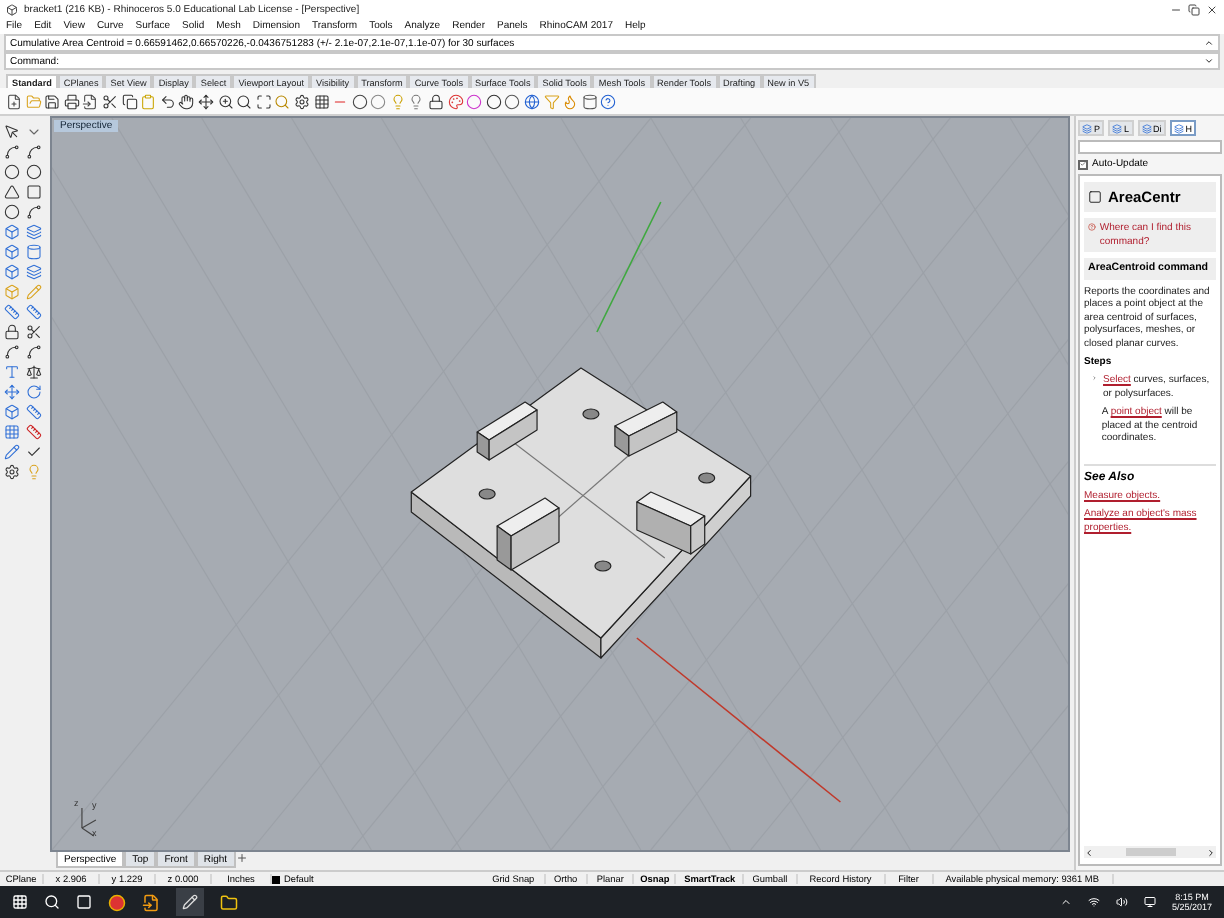 The width and height of the screenshot is (1224, 918). I want to click on folder-icon, so click(229, 902).